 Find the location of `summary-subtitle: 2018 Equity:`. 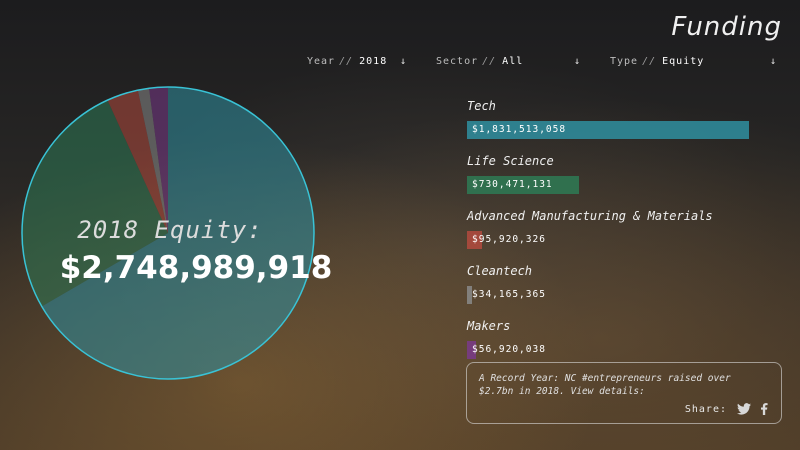

summary-subtitle: 2018 Equity: is located at coordinates (170, 230).